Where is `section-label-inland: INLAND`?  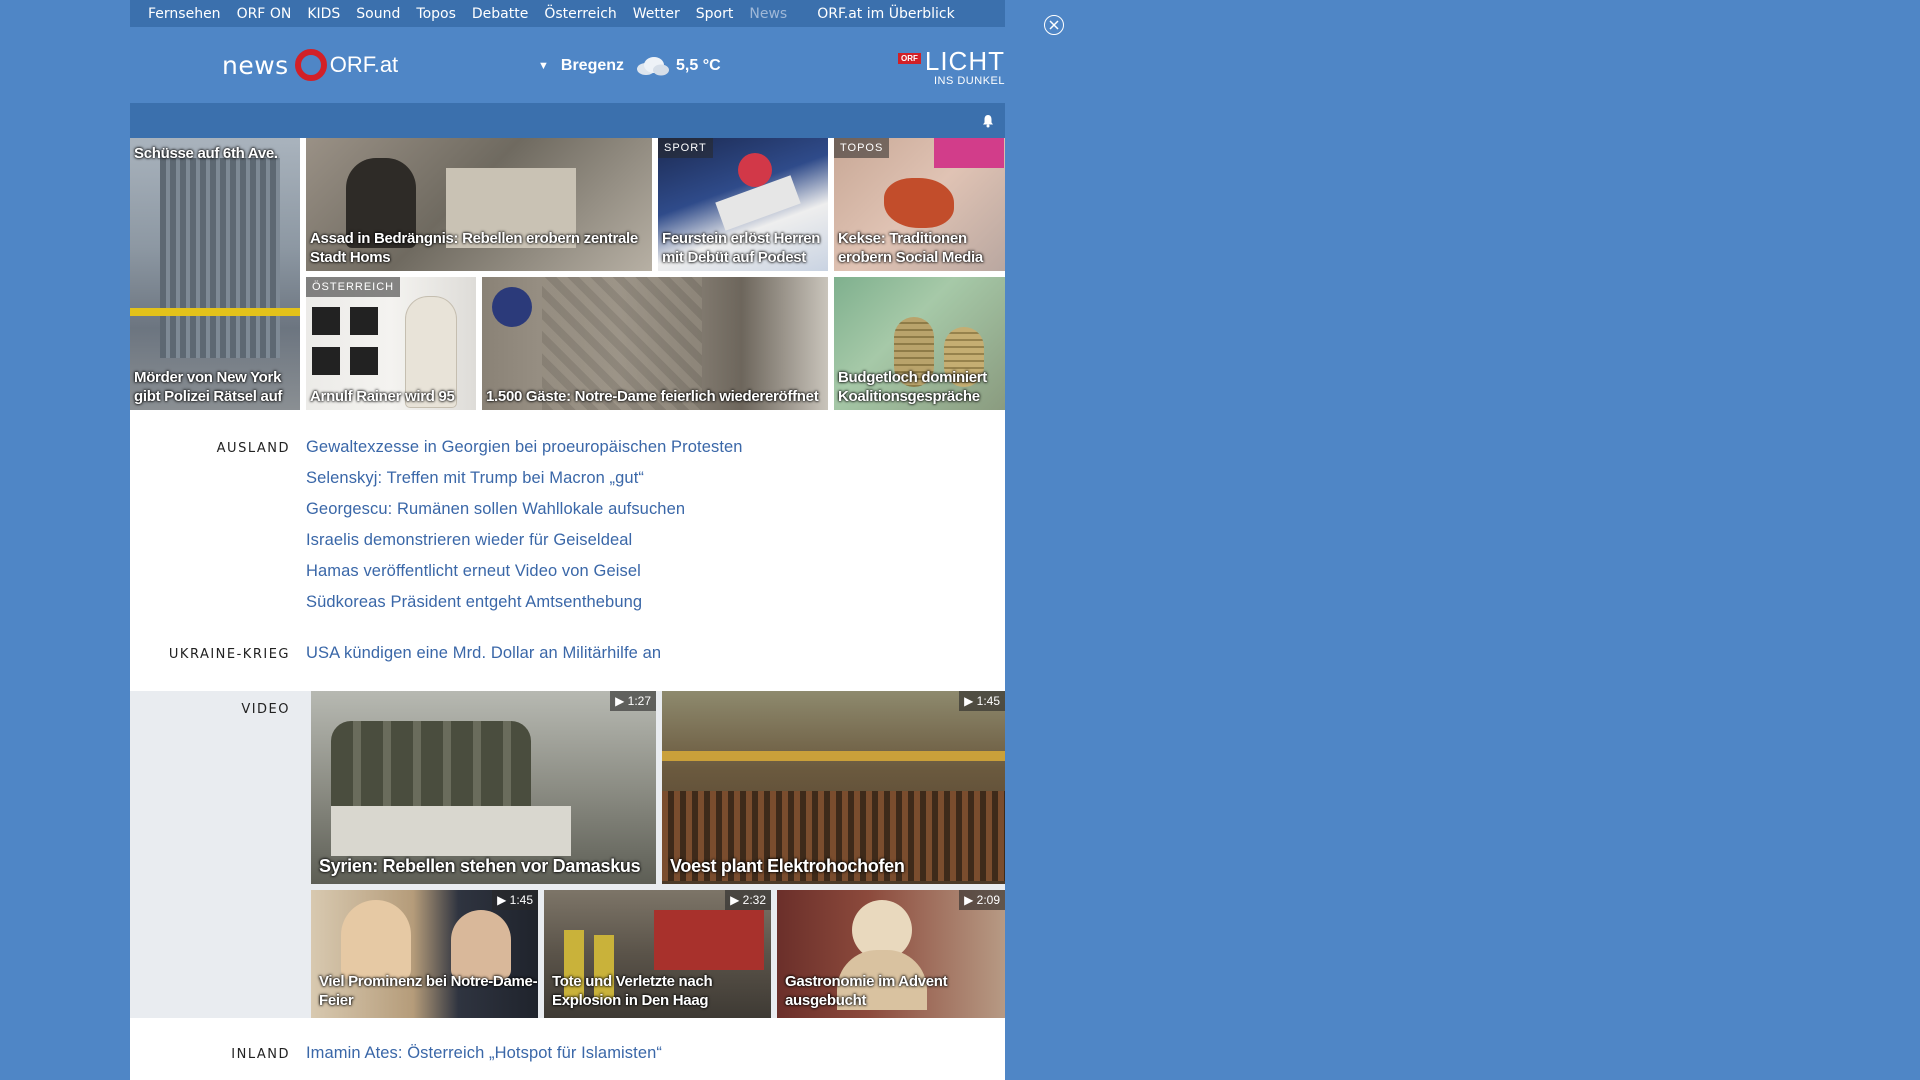
section-label-inland: INLAND is located at coordinates (260, 1054).